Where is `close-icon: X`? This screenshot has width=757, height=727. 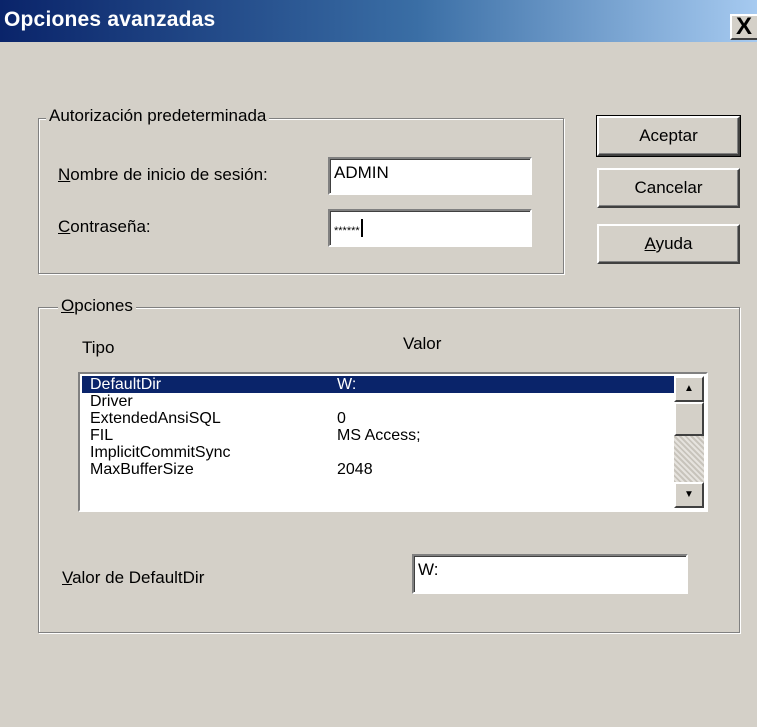 close-icon: X is located at coordinates (744, 26).